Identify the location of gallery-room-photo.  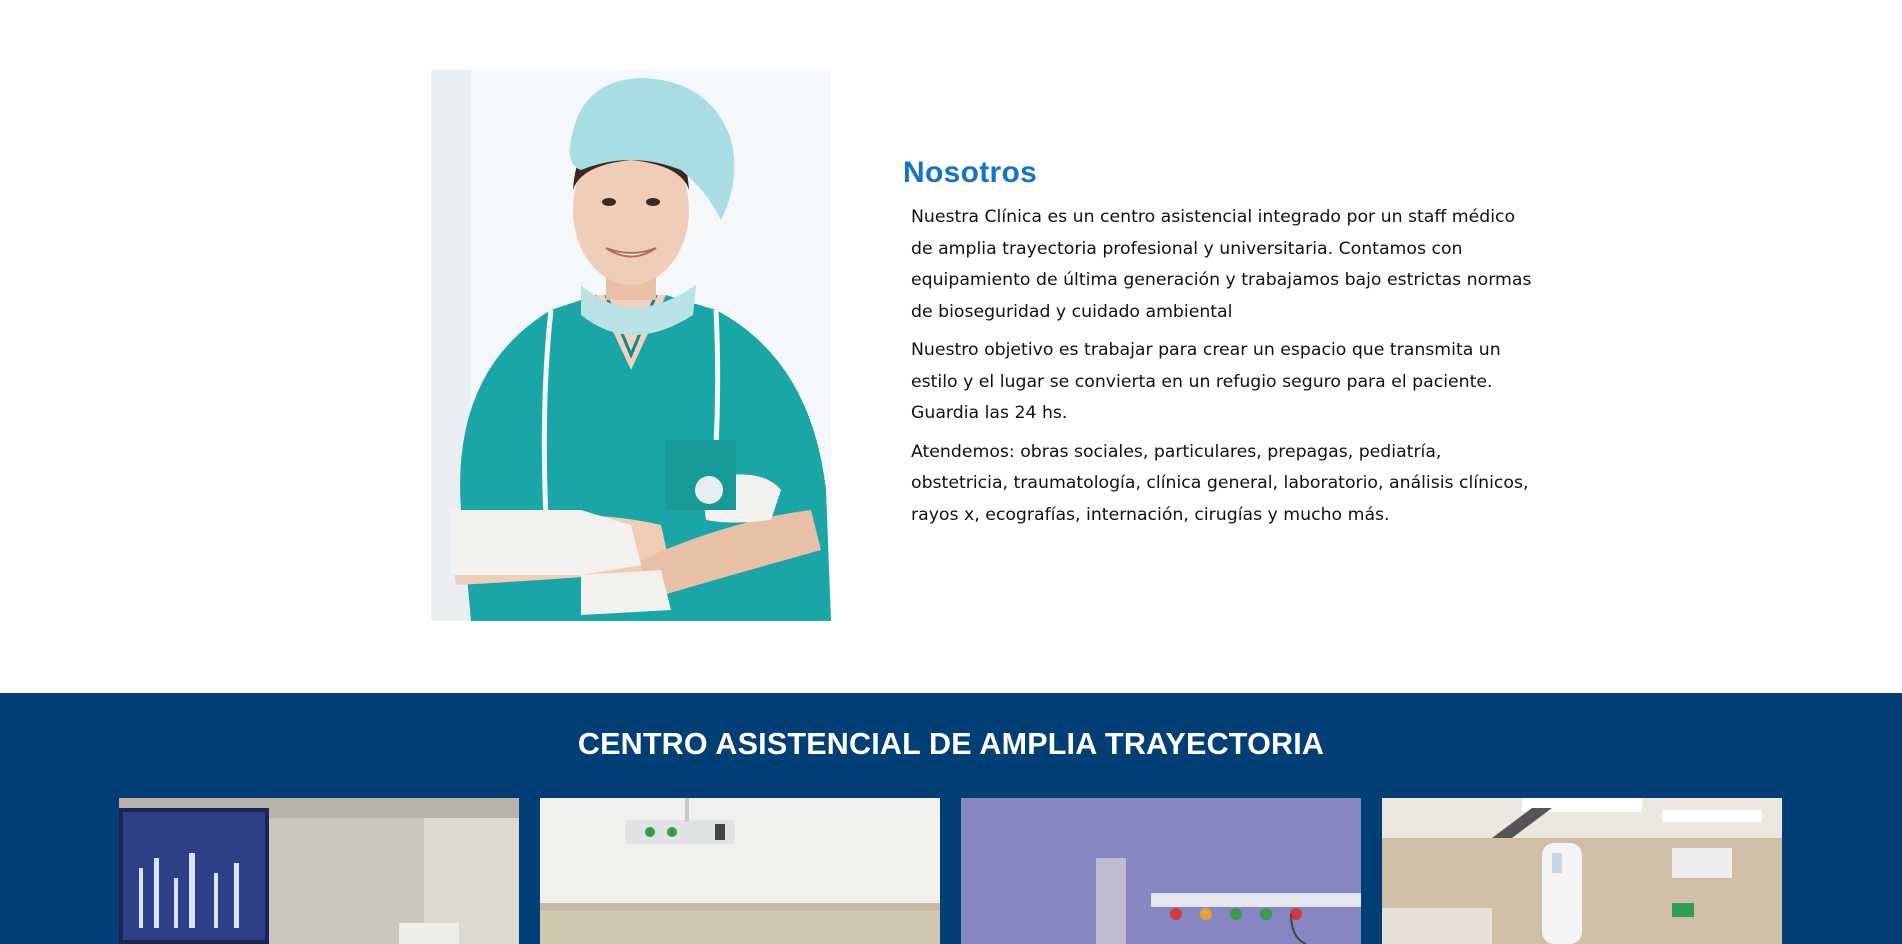
(319, 871).